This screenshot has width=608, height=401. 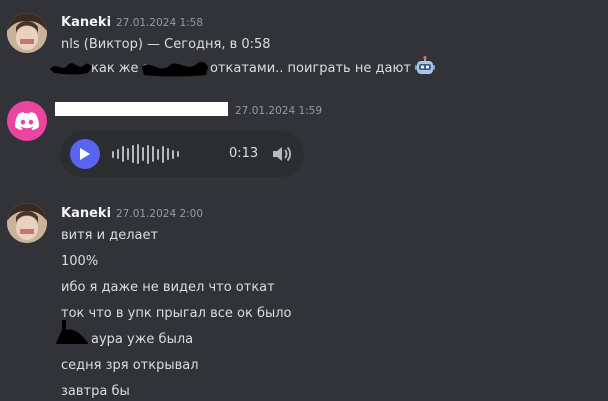 What do you see at coordinates (95, 391) in the screenshot?
I see `message-line: завтра бы` at bounding box center [95, 391].